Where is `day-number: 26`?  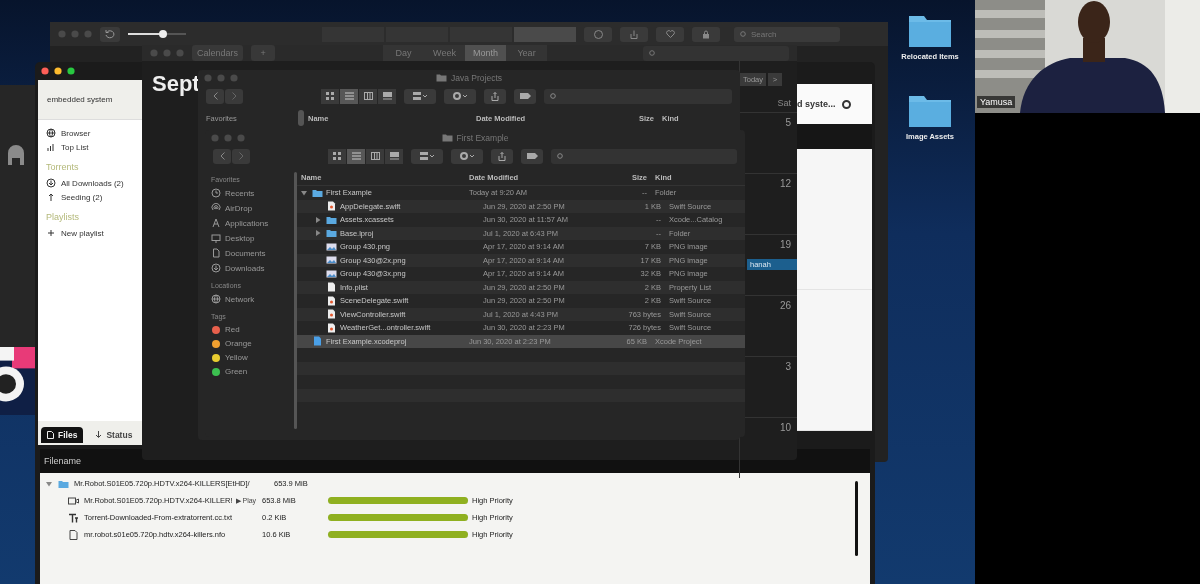
day-number: 26 is located at coordinates (785, 305).